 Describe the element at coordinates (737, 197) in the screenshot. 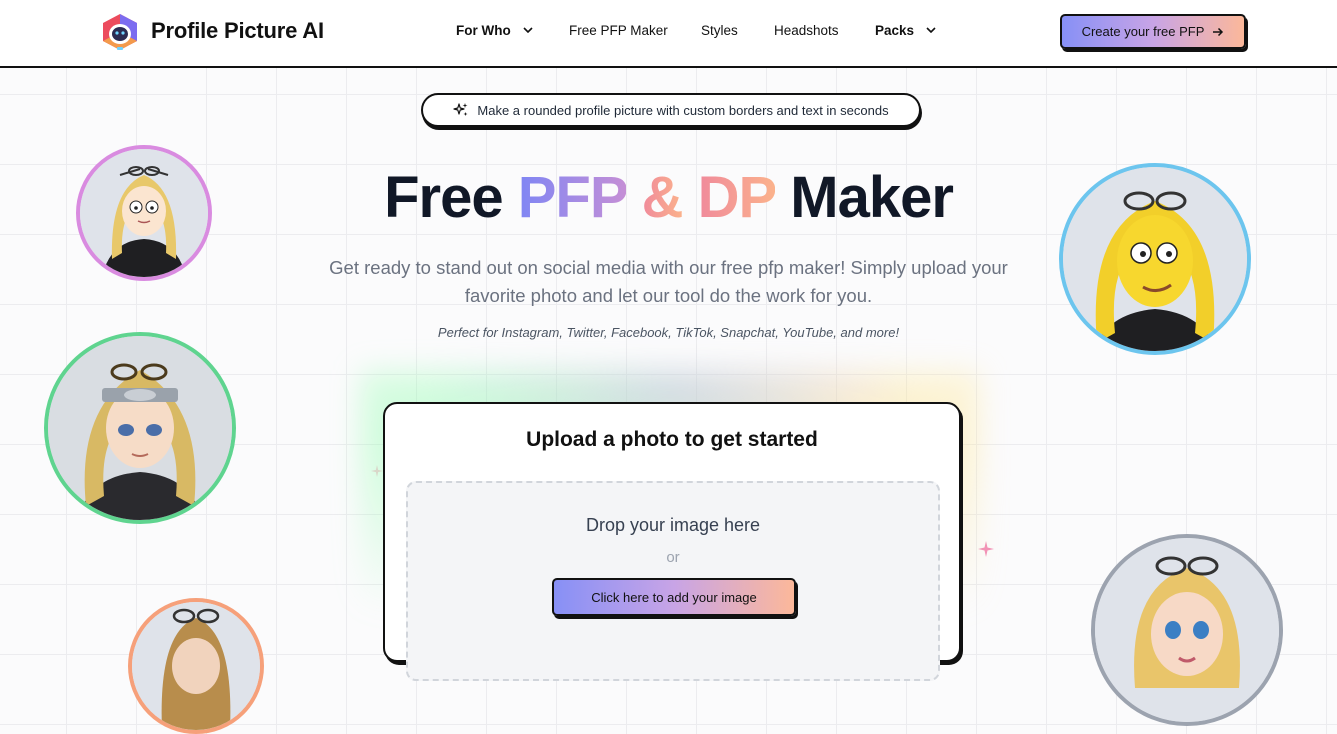

I see `title-part-dp: DP` at that location.